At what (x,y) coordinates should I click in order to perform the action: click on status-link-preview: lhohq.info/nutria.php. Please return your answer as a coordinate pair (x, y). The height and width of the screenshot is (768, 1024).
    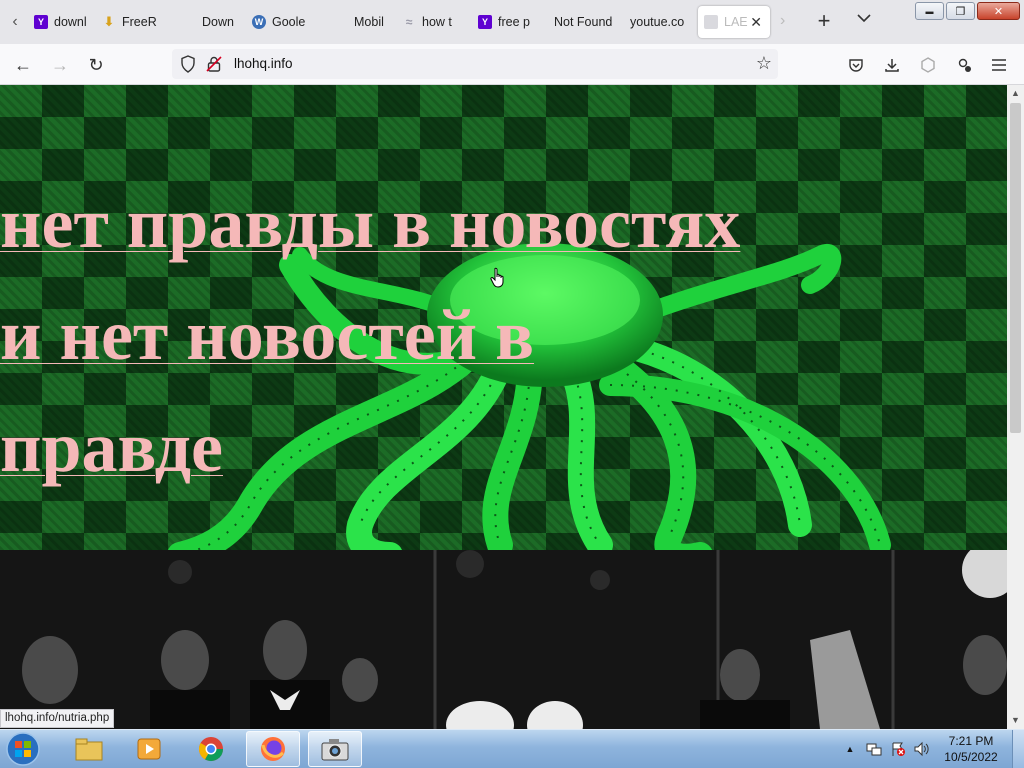
    Looking at the image, I should click on (57, 718).